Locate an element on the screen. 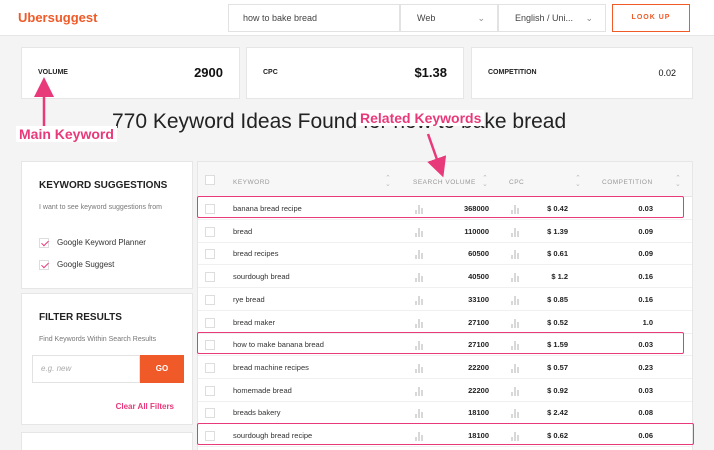 The width and height of the screenshot is (714, 450). related-keywords-arrow is located at coordinates (436, 155).